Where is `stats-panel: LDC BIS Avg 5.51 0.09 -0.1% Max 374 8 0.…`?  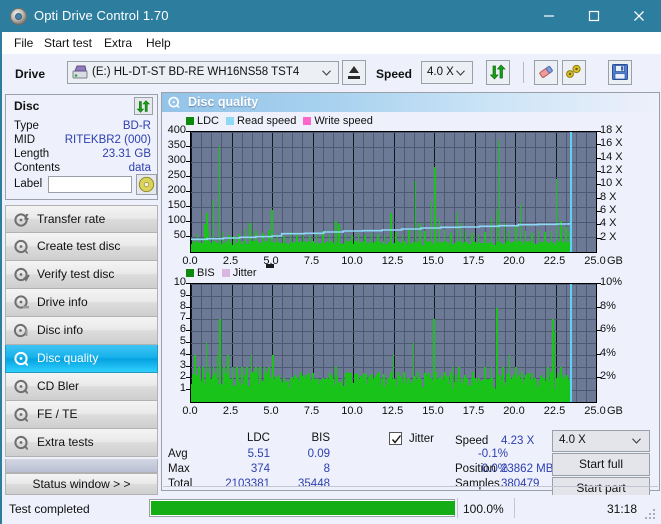 stats-panel: LDC BIS Avg 5.51 0.09 -0.1% Max 374 8 0.… is located at coordinates (410, 465).